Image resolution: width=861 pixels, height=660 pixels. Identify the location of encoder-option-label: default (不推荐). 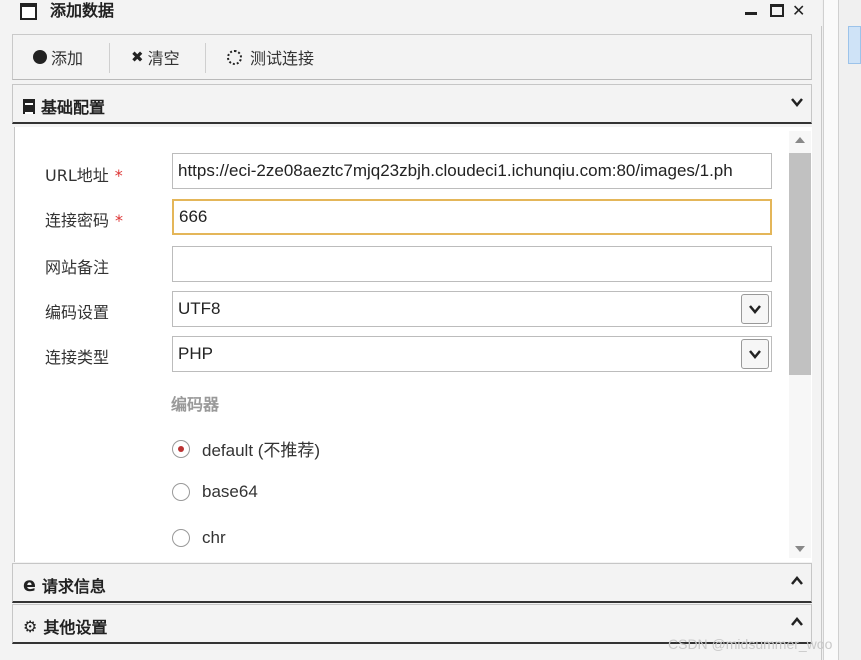
(261, 450).